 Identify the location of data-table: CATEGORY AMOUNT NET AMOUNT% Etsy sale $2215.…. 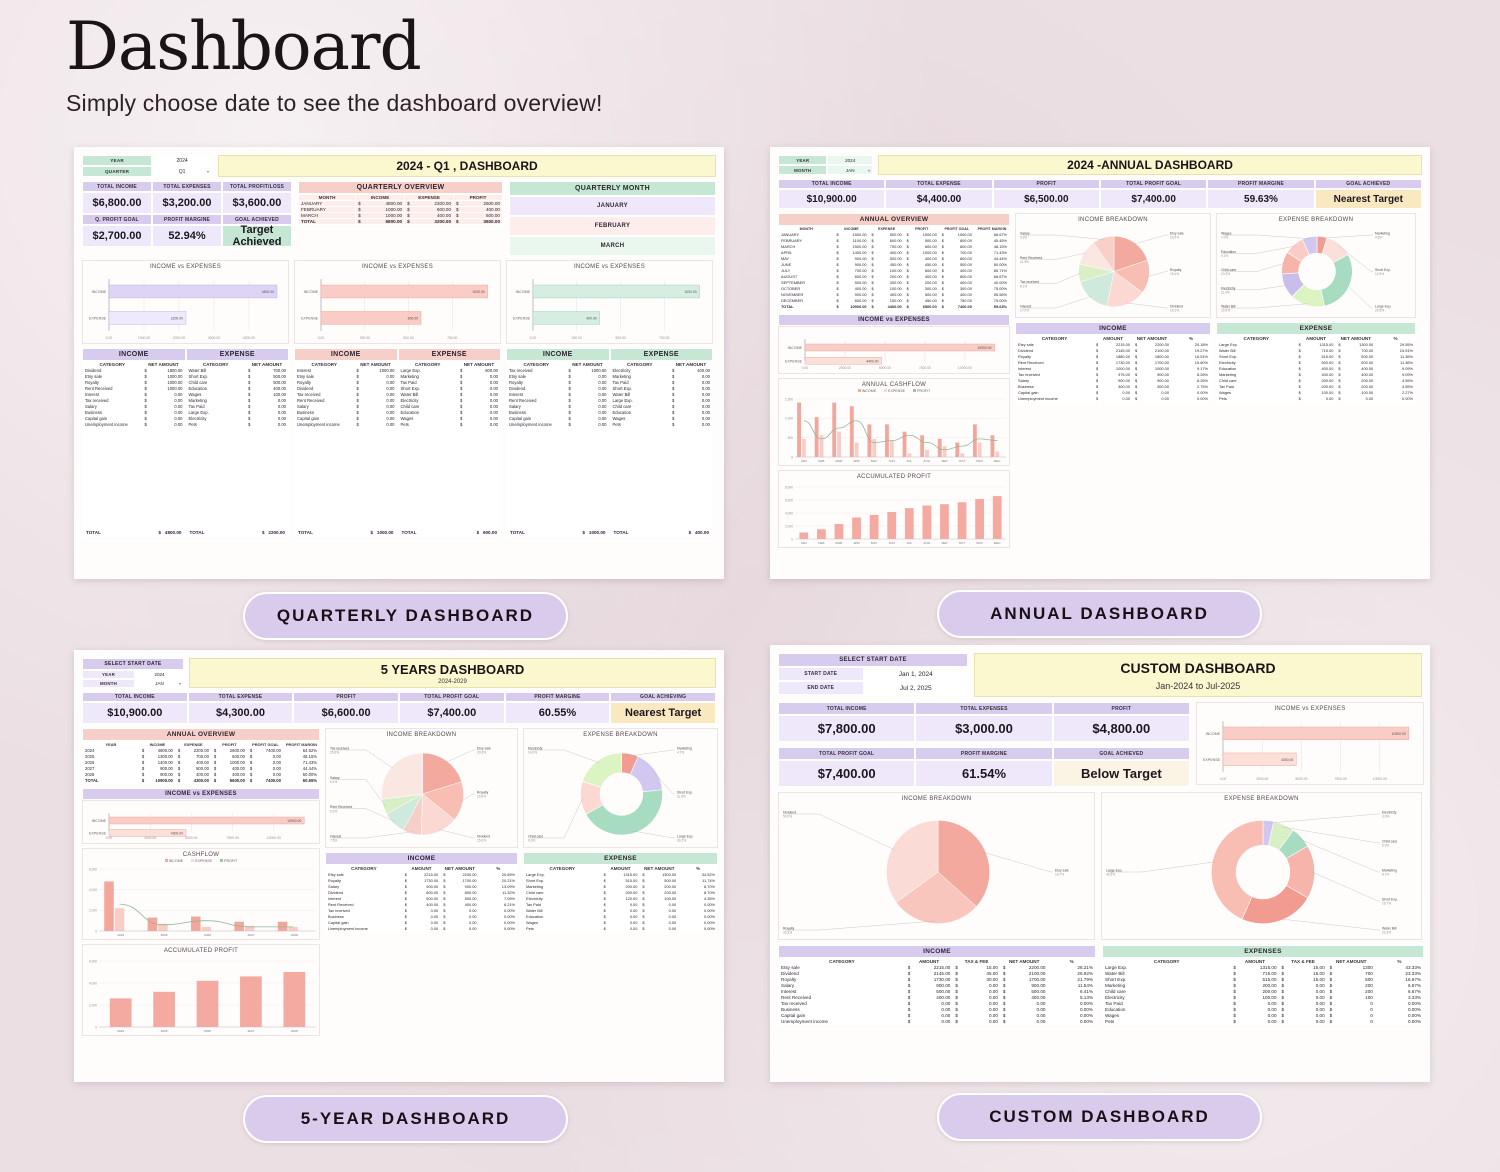
(1113, 368).